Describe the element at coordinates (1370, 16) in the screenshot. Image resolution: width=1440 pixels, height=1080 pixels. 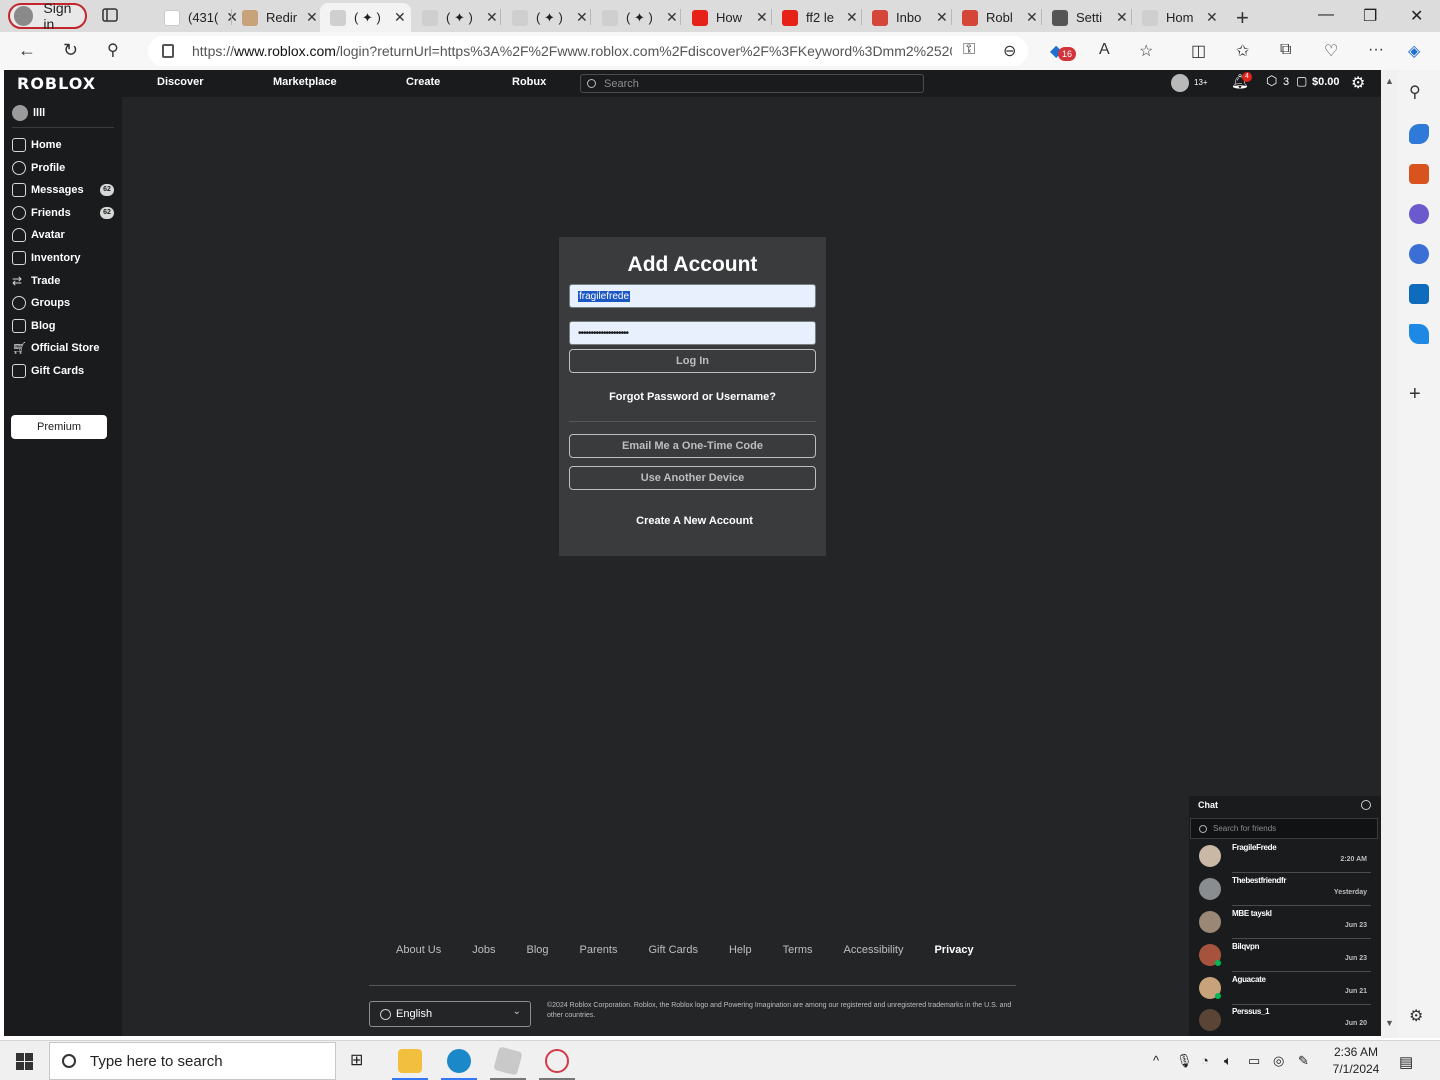
I see `restore-icon: ❐` at that location.